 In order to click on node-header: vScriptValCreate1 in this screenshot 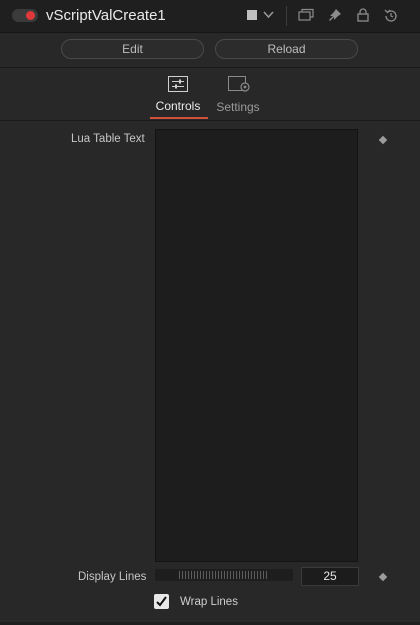, I will do `click(210, 16)`.